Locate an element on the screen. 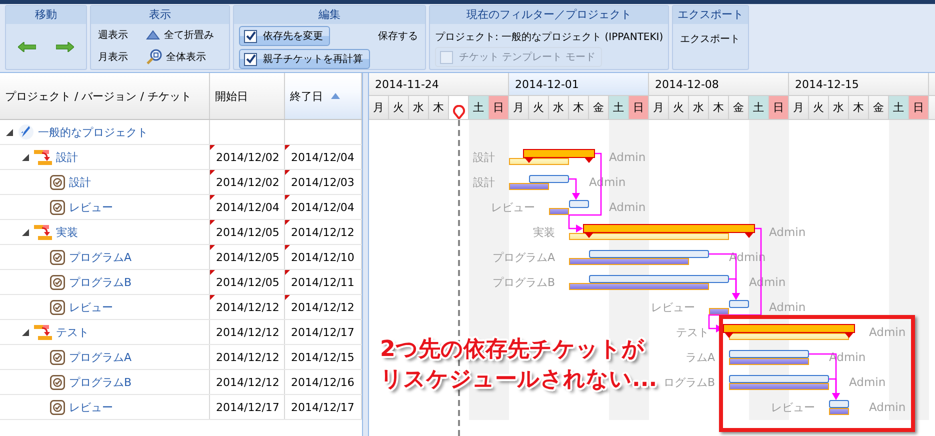  day-cell is located at coordinates (932, 107).